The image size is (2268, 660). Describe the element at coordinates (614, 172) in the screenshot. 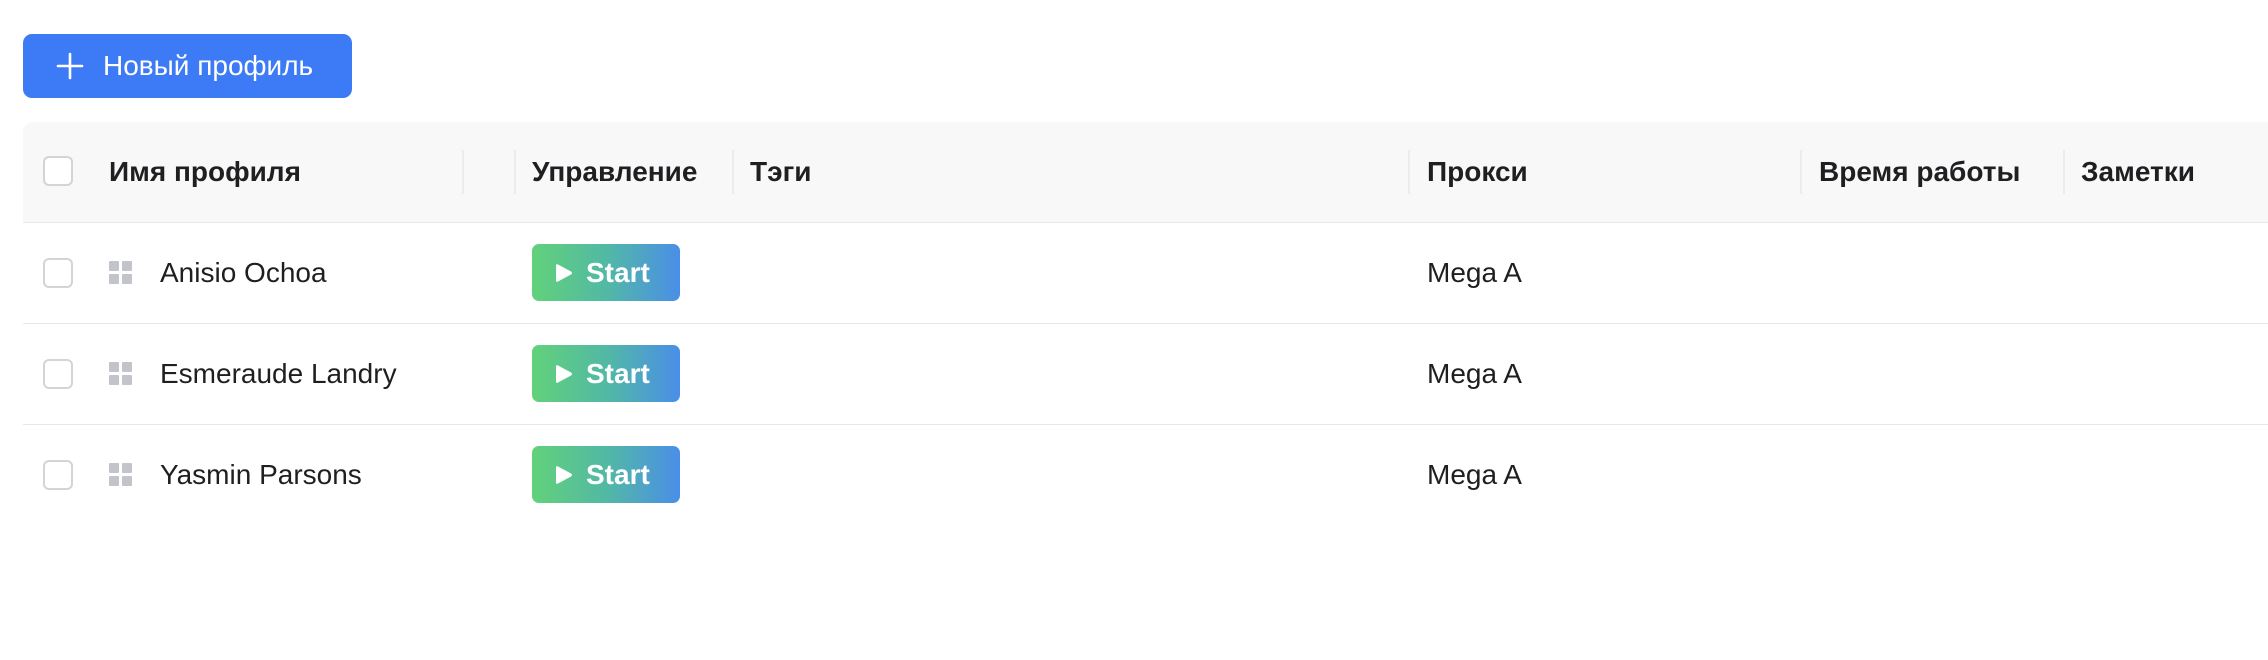

I see `column-header-control: Управление` at that location.